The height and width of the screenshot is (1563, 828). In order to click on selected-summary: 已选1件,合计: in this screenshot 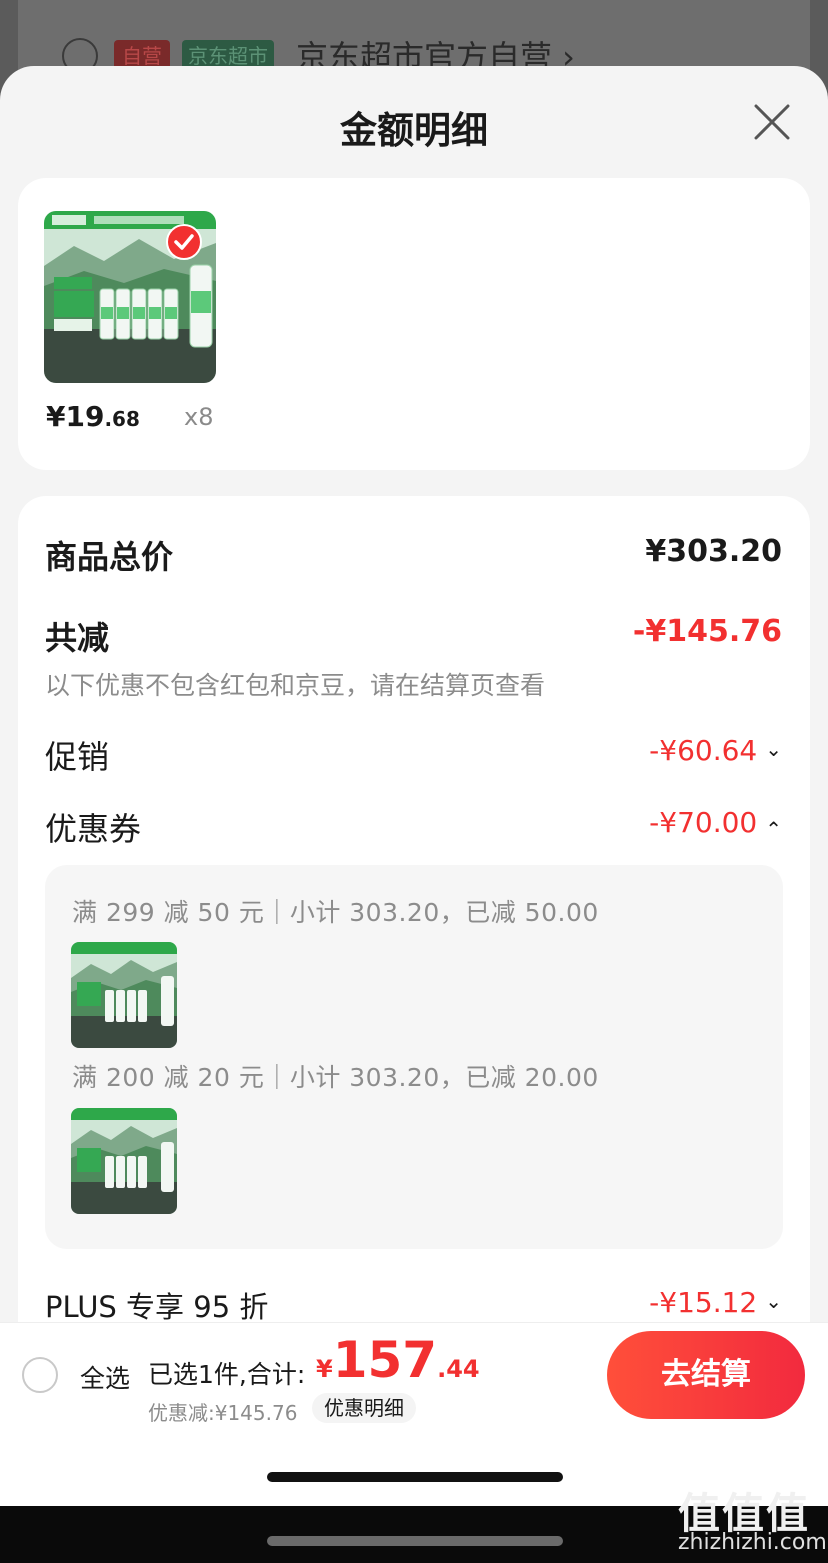, I will do `click(227, 1374)`.